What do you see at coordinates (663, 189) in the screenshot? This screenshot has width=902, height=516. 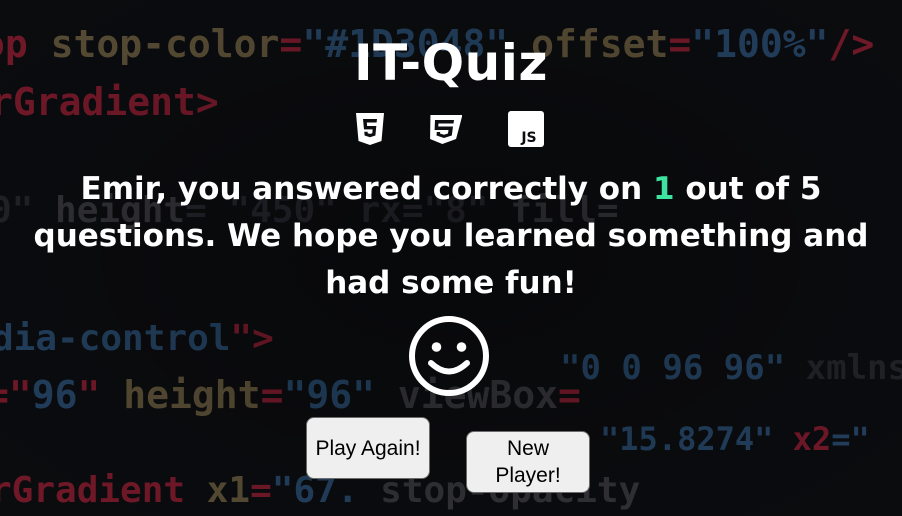 I see `correct-answers-count: 1` at bounding box center [663, 189].